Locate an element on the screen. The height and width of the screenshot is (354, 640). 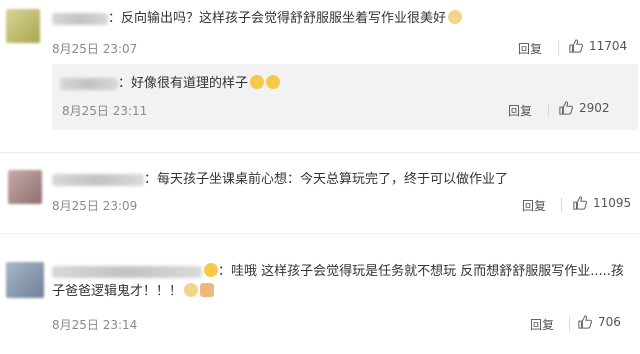
like-button: 2902 is located at coordinates (584, 108).